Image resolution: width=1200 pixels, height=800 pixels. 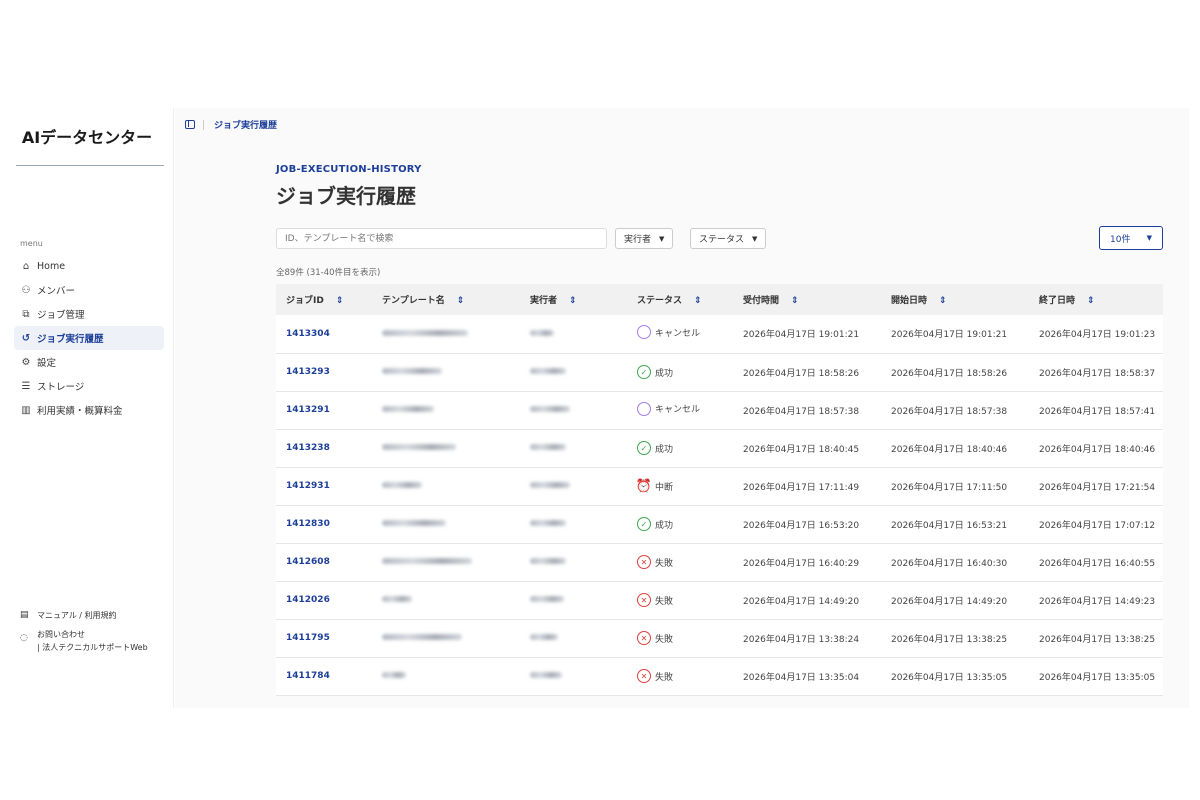 What do you see at coordinates (664, 487) in the screenshot?
I see `status-label: 中断` at bounding box center [664, 487].